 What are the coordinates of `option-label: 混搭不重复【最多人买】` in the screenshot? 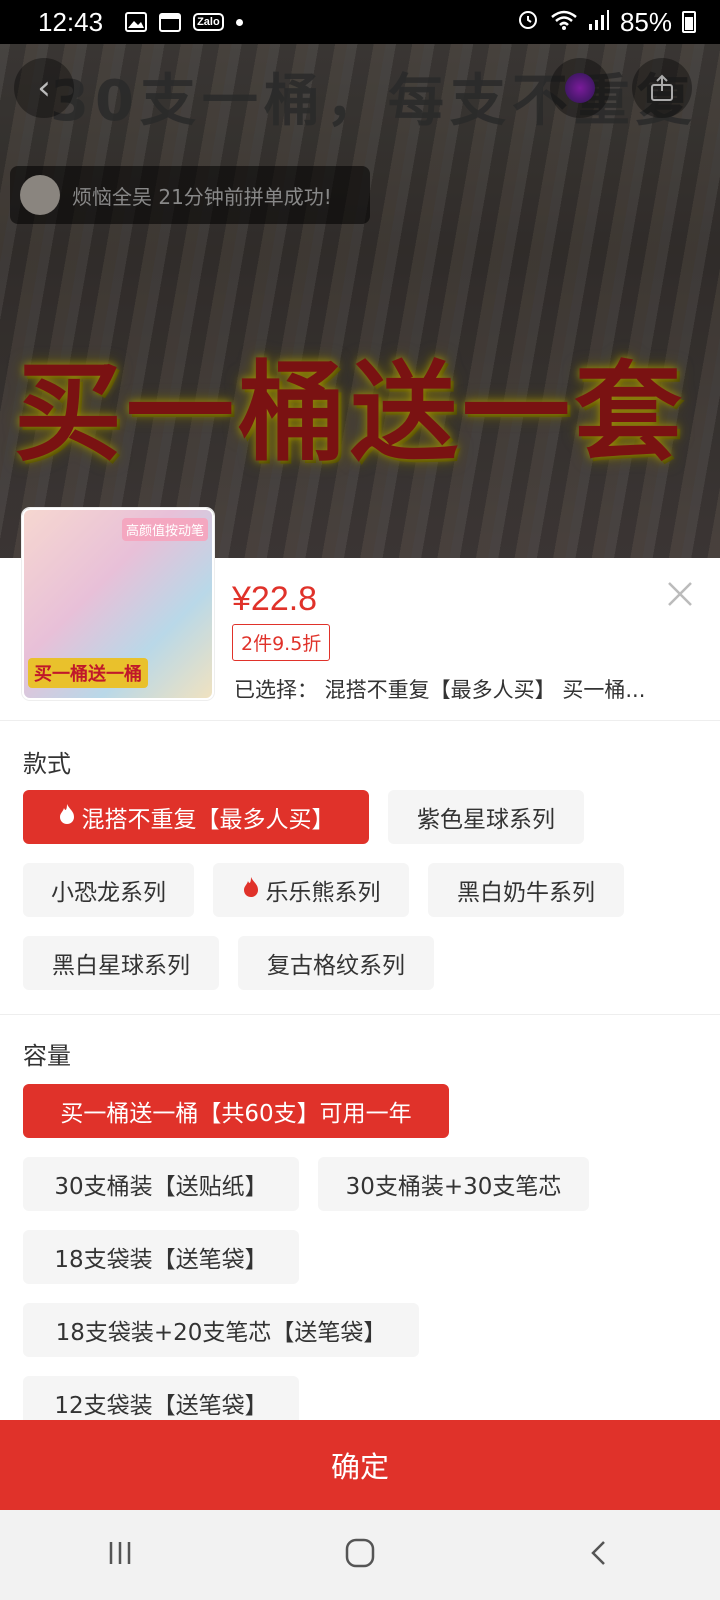 It's located at (208, 820).